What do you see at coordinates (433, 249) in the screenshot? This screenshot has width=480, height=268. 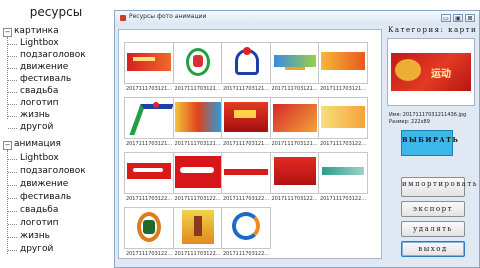 I see `exit-button: выход` at bounding box center [433, 249].